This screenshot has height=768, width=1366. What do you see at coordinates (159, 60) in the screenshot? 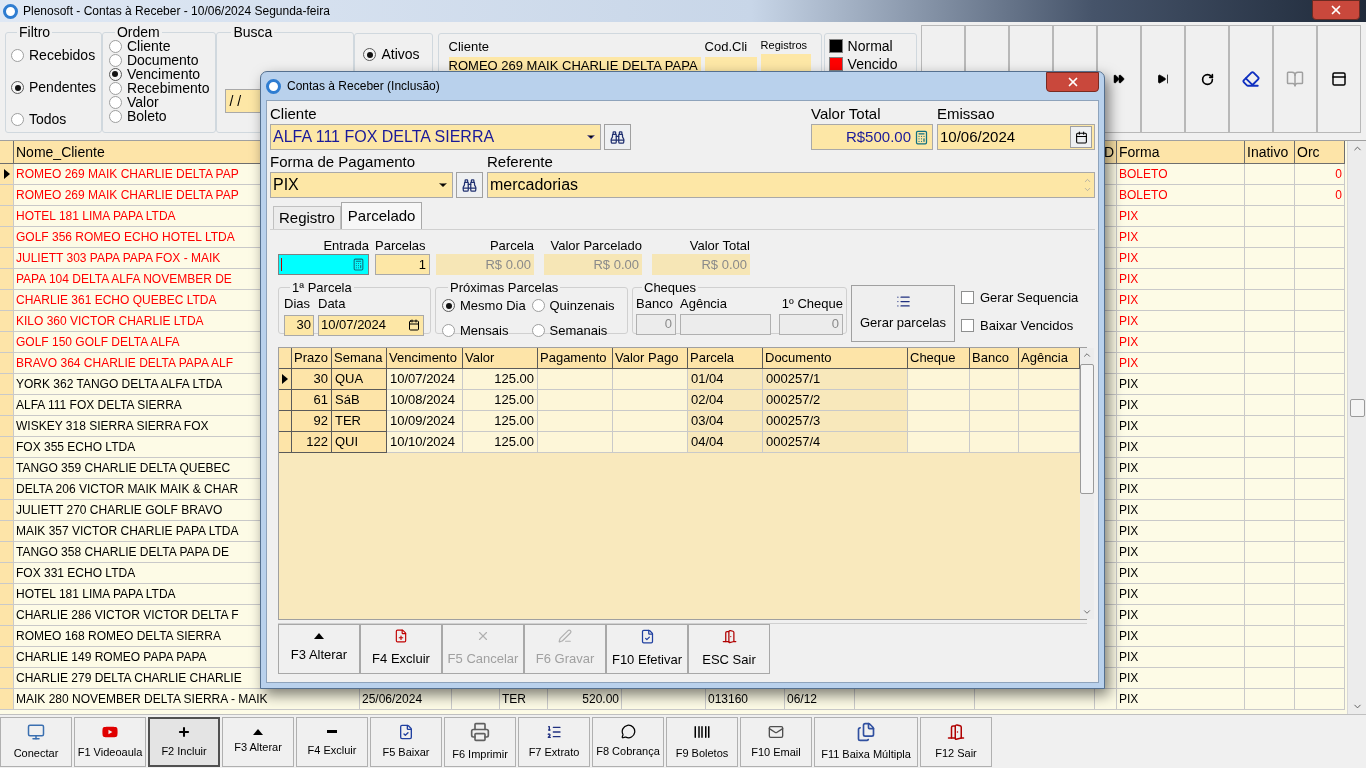
I see `radio-button: Documento` at bounding box center [159, 60].